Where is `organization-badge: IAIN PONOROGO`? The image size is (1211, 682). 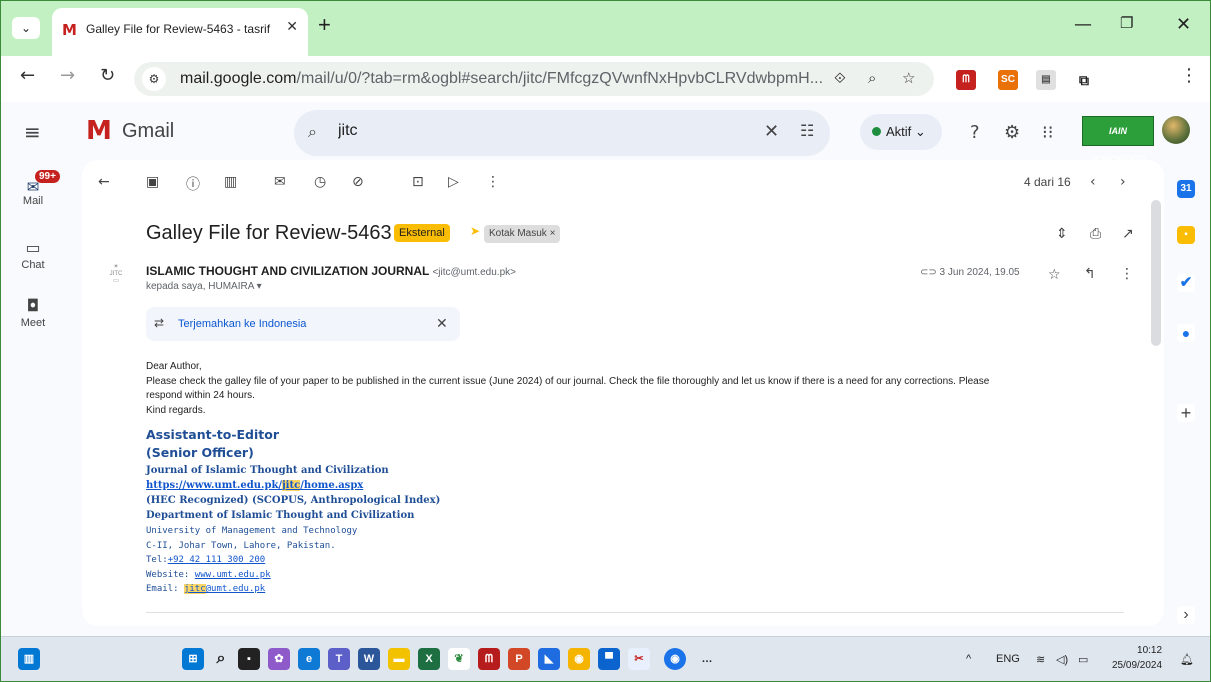
organization-badge: IAIN PONOROGO is located at coordinates (1118, 140).